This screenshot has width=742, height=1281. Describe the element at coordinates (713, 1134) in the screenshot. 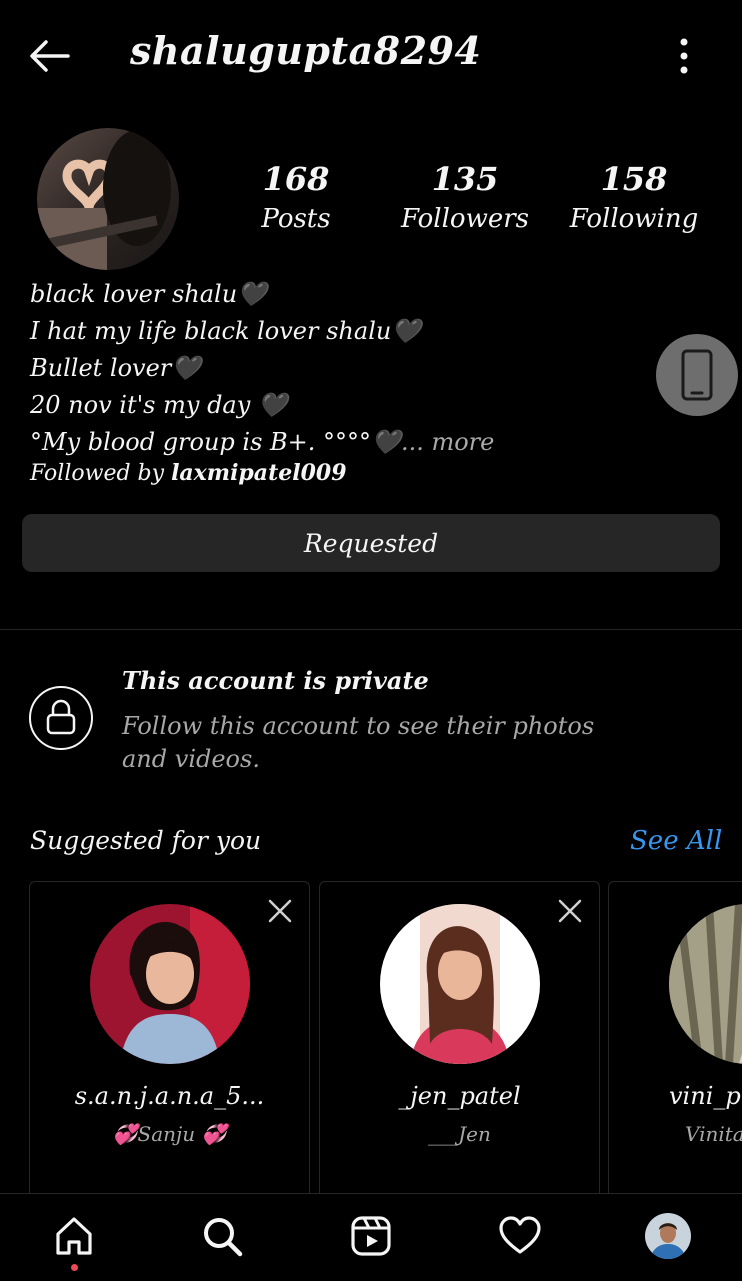

I see `suggestion-name: Vinita` at that location.